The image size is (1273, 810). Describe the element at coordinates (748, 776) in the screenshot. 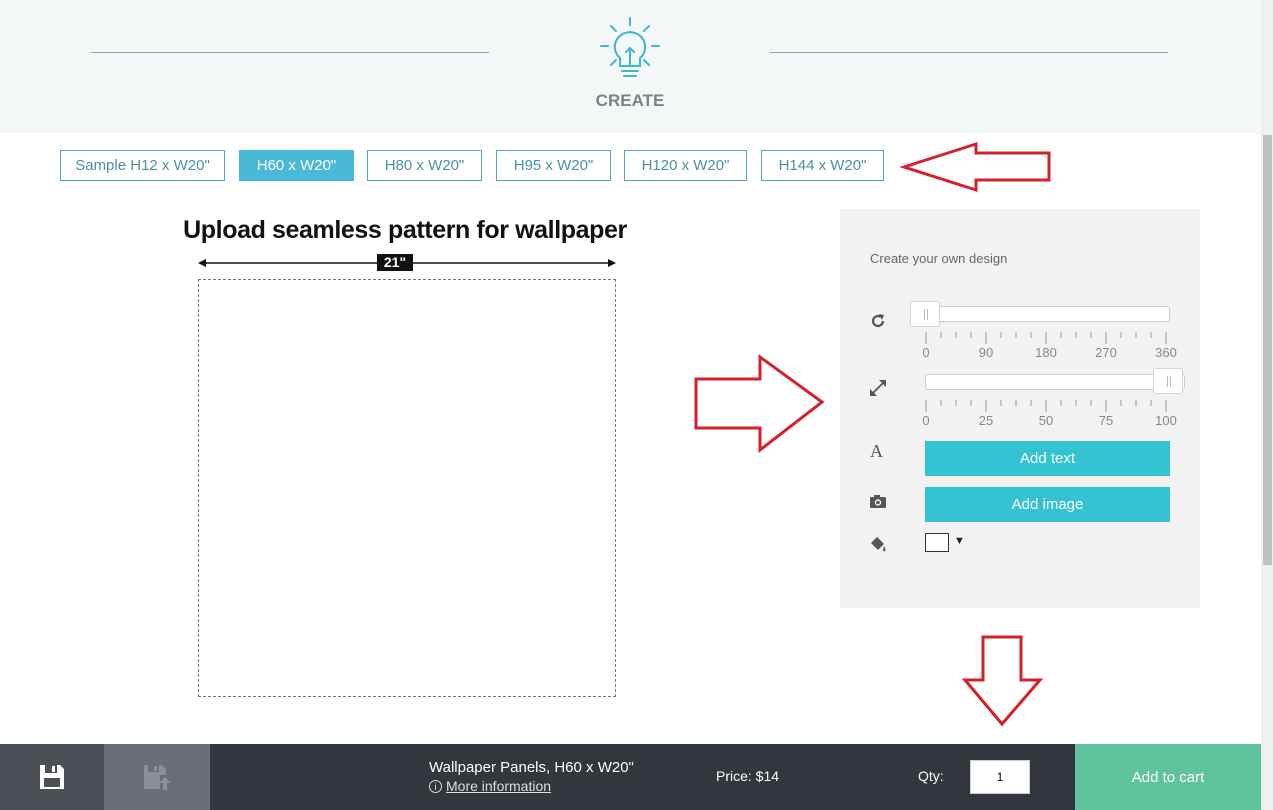

I see `price-label: Price: $14` at that location.